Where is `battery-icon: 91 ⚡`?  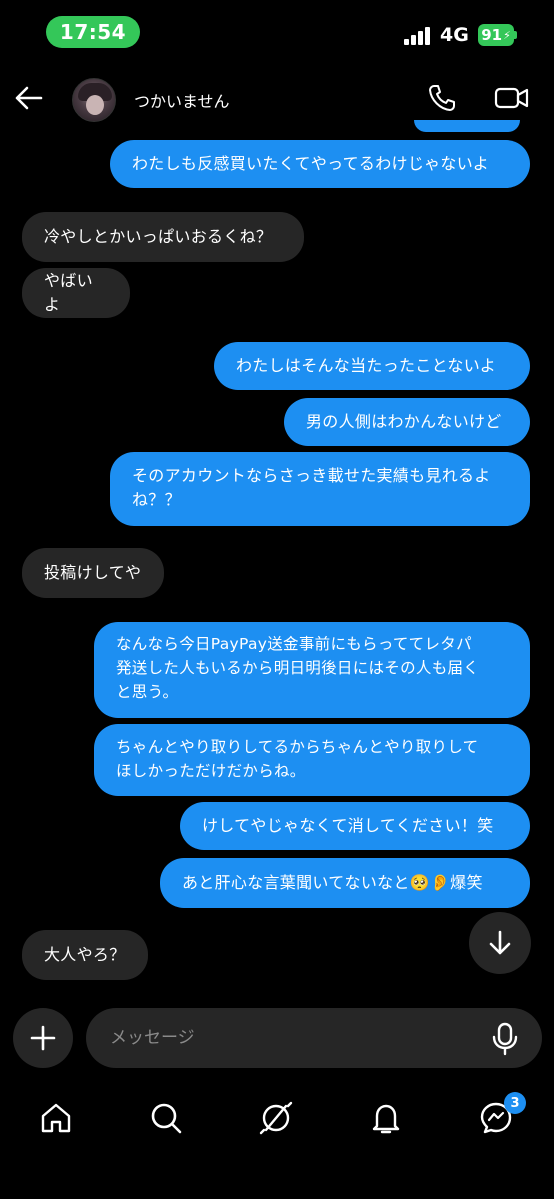
battery-icon: 91 ⚡ is located at coordinates (496, 35).